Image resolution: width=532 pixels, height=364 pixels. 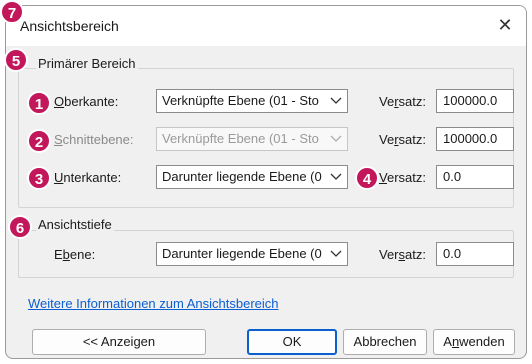 What do you see at coordinates (266, 26) in the screenshot?
I see `title-bar: Ansichtsbereich ✕` at bounding box center [266, 26].